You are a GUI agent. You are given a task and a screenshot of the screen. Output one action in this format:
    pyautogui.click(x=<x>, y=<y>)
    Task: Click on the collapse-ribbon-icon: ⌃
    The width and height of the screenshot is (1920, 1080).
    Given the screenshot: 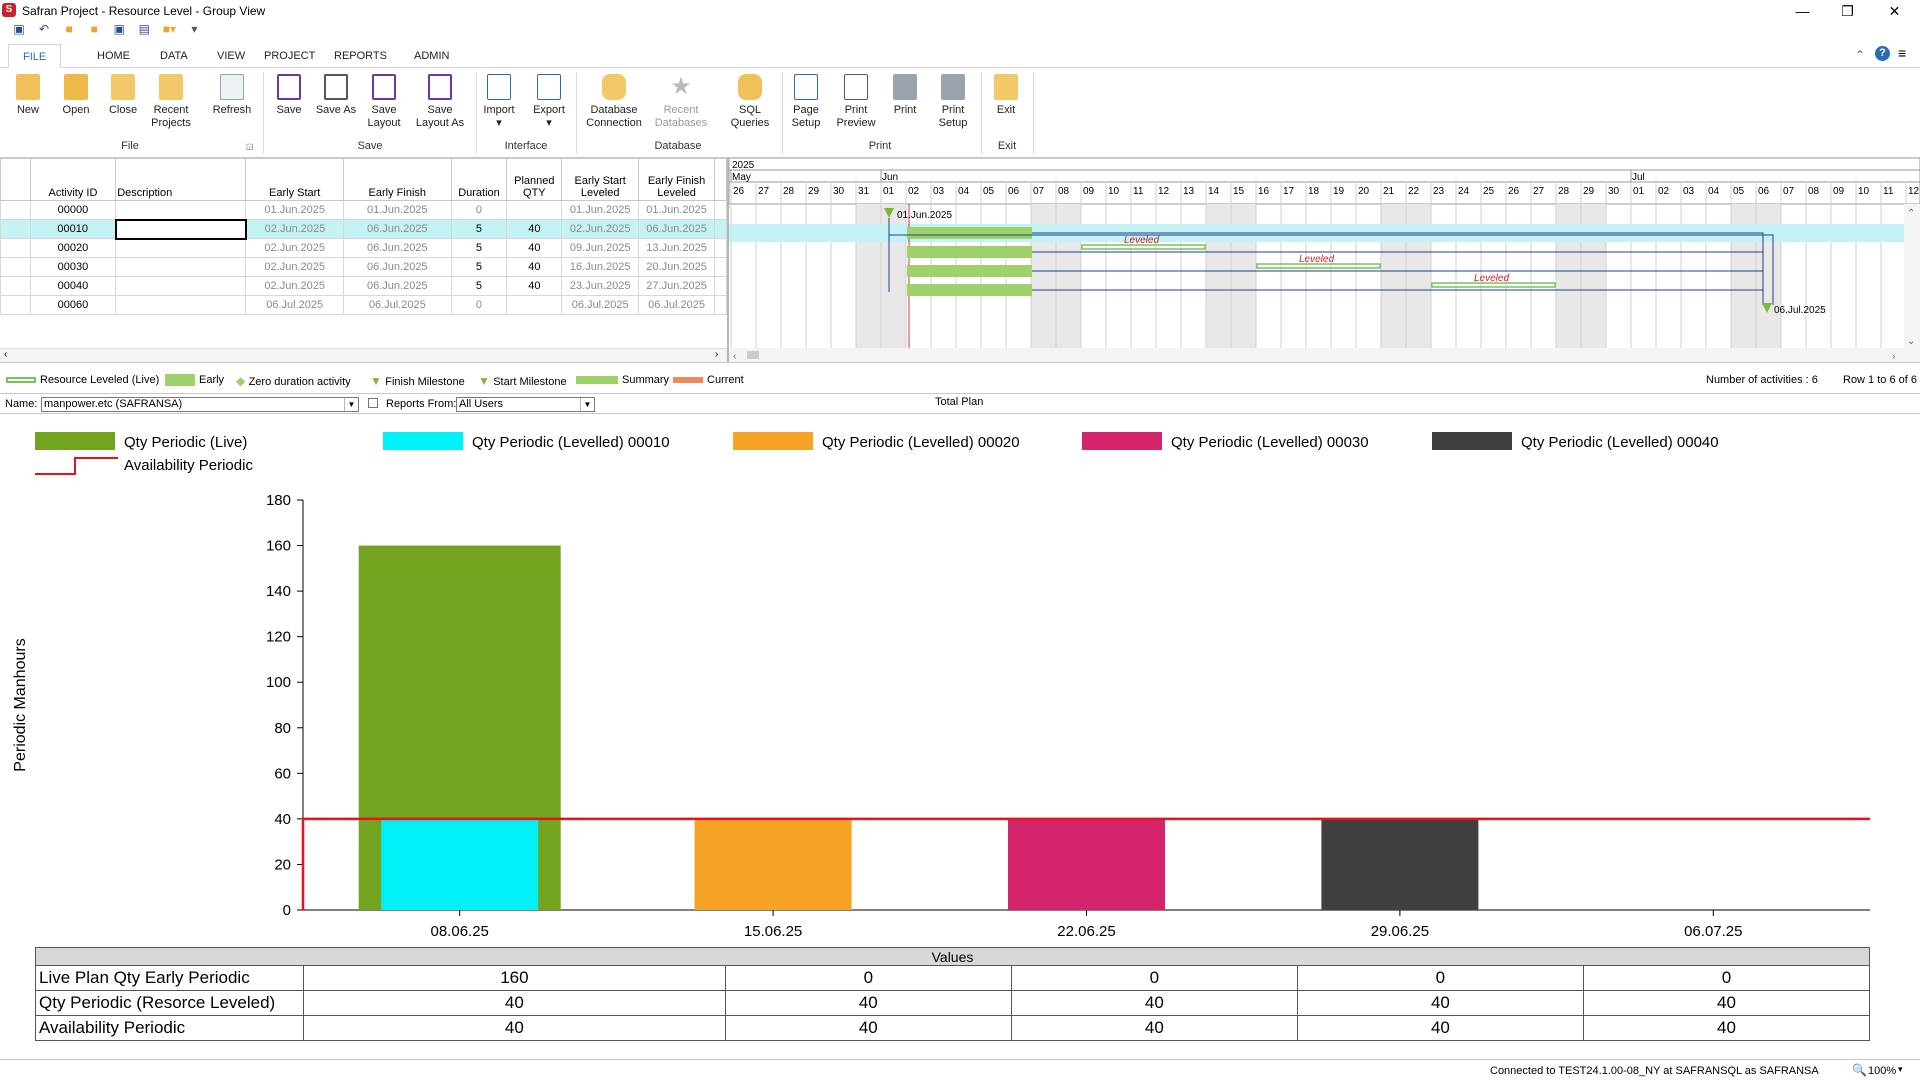 What is the action you would take?
    pyautogui.click(x=1860, y=55)
    